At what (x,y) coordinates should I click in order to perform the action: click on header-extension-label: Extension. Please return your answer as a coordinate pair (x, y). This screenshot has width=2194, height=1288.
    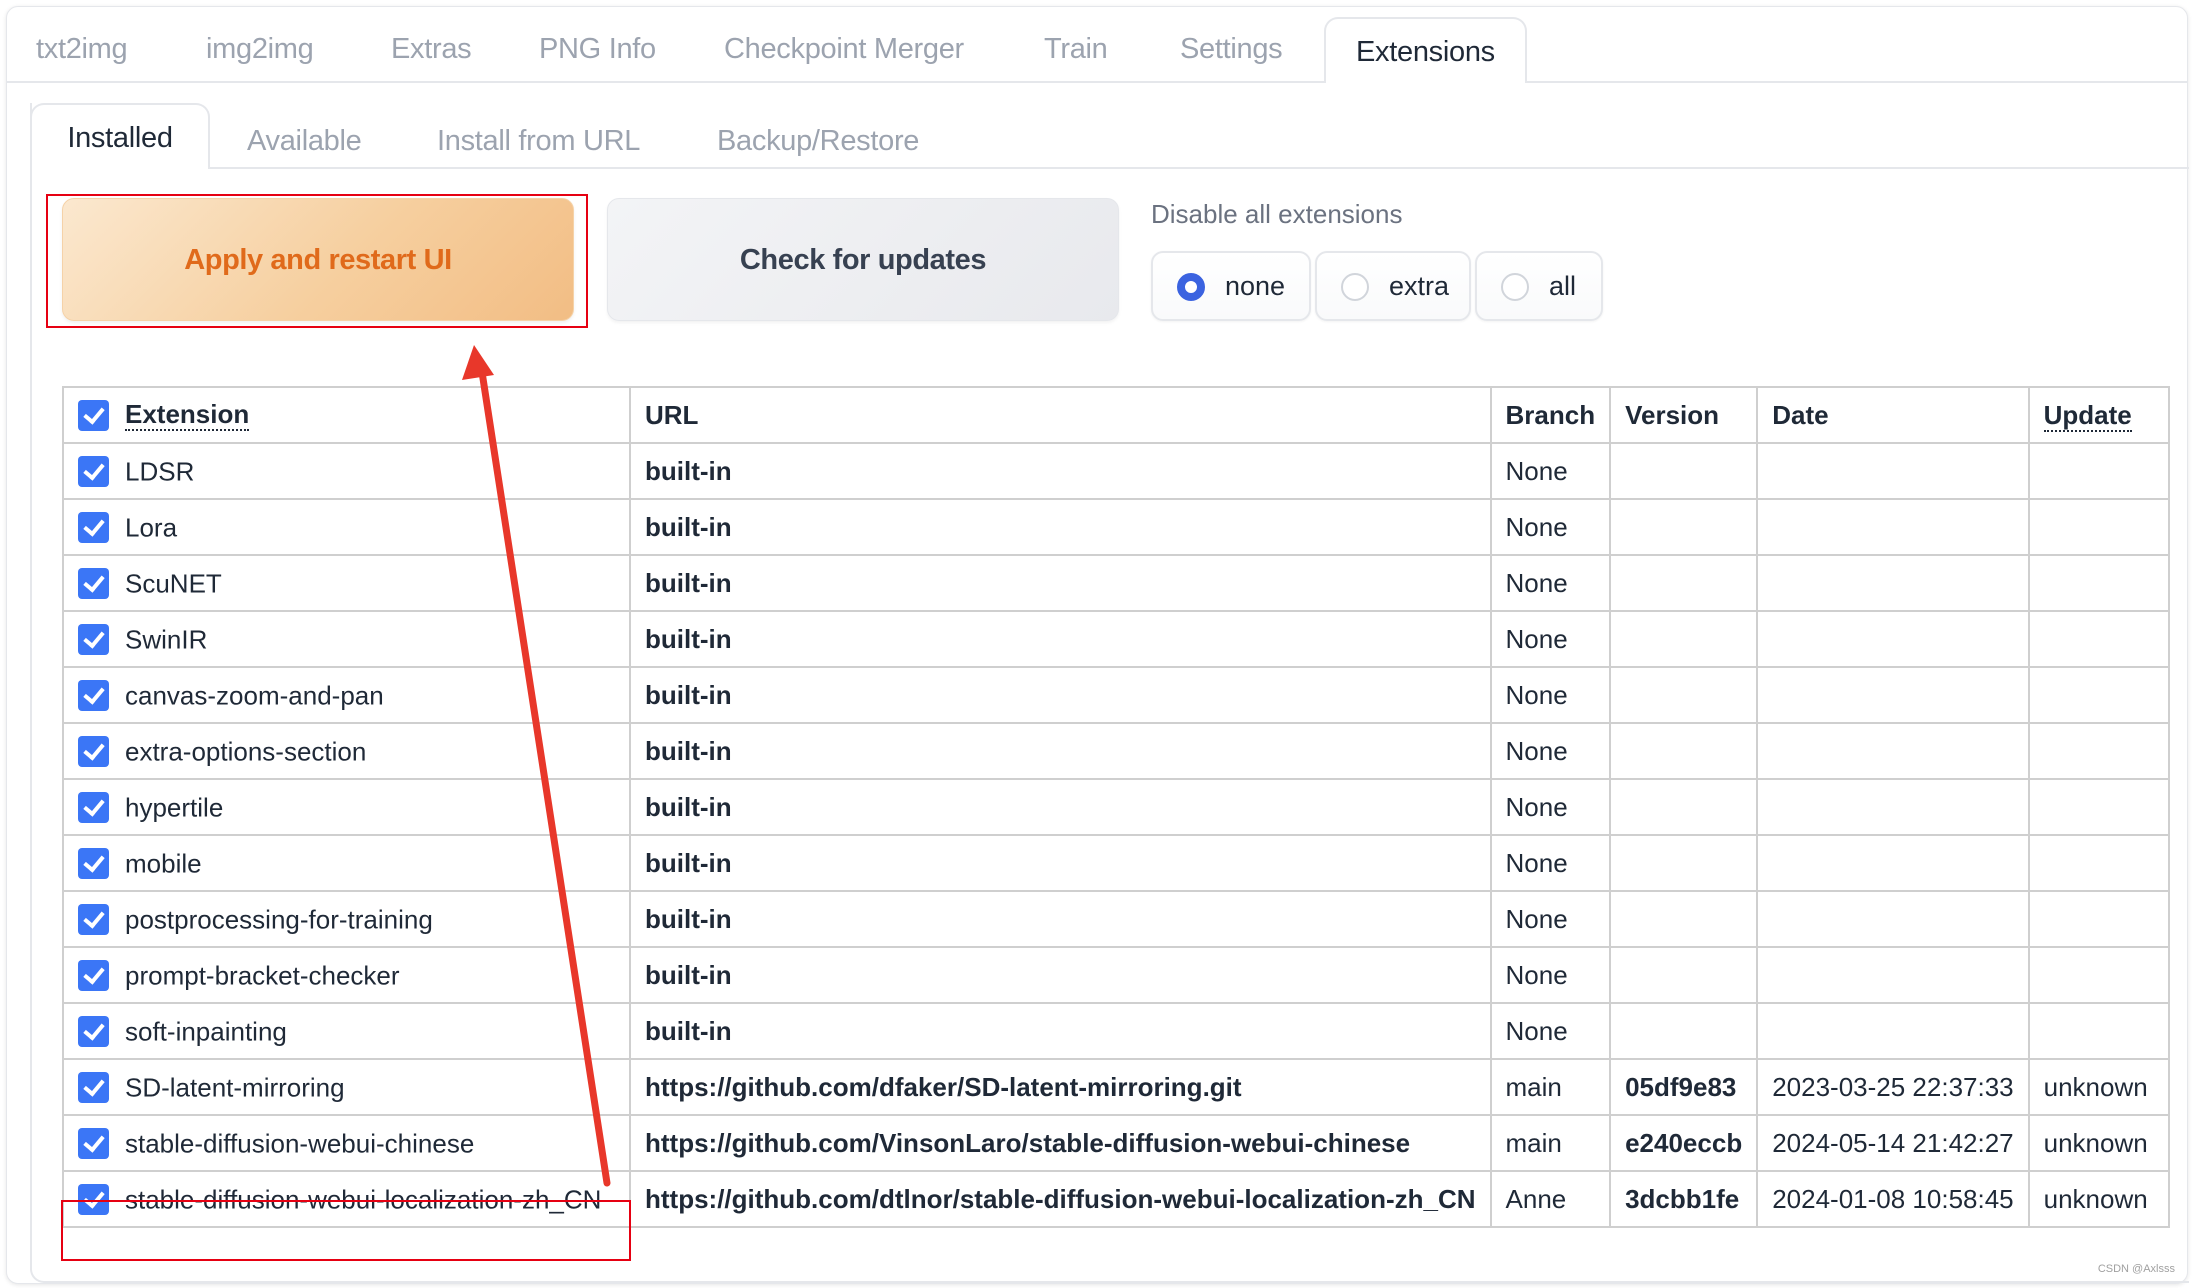
    Looking at the image, I should click on (187, 414).